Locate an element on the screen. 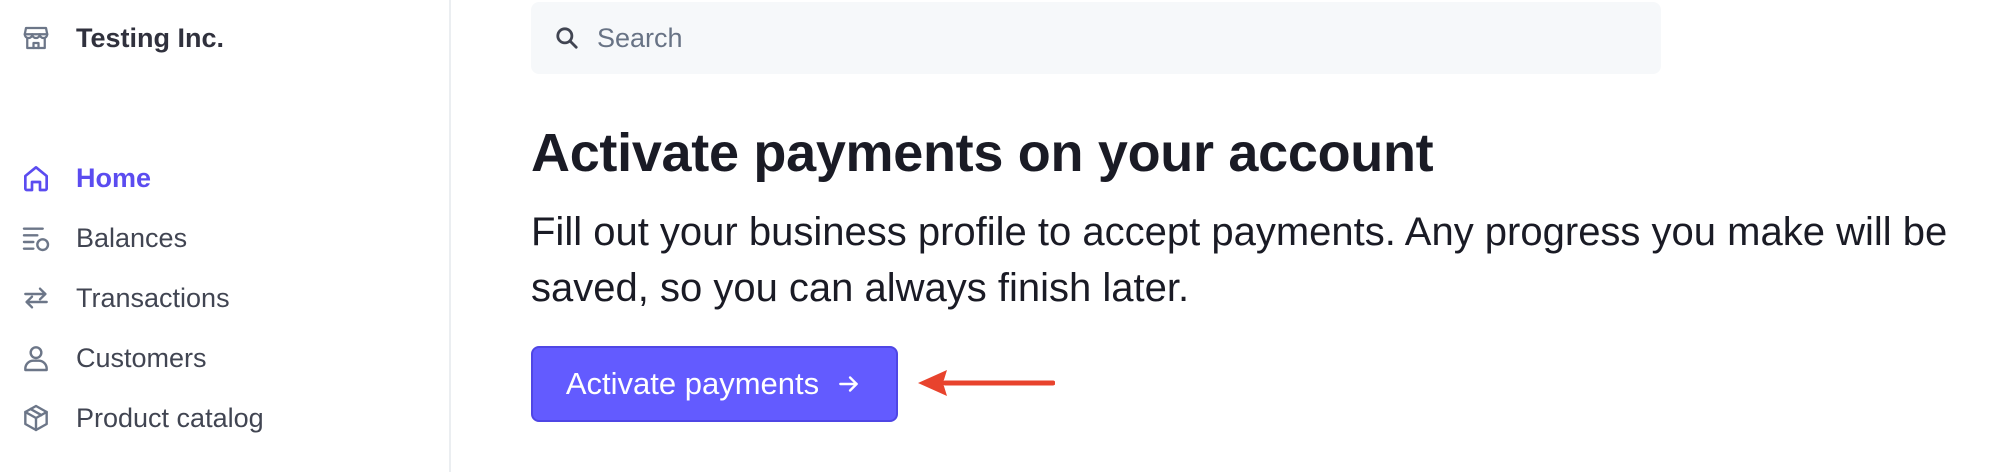 The image size is (2002, 472). search-input is located at coordinates (1097, 38).